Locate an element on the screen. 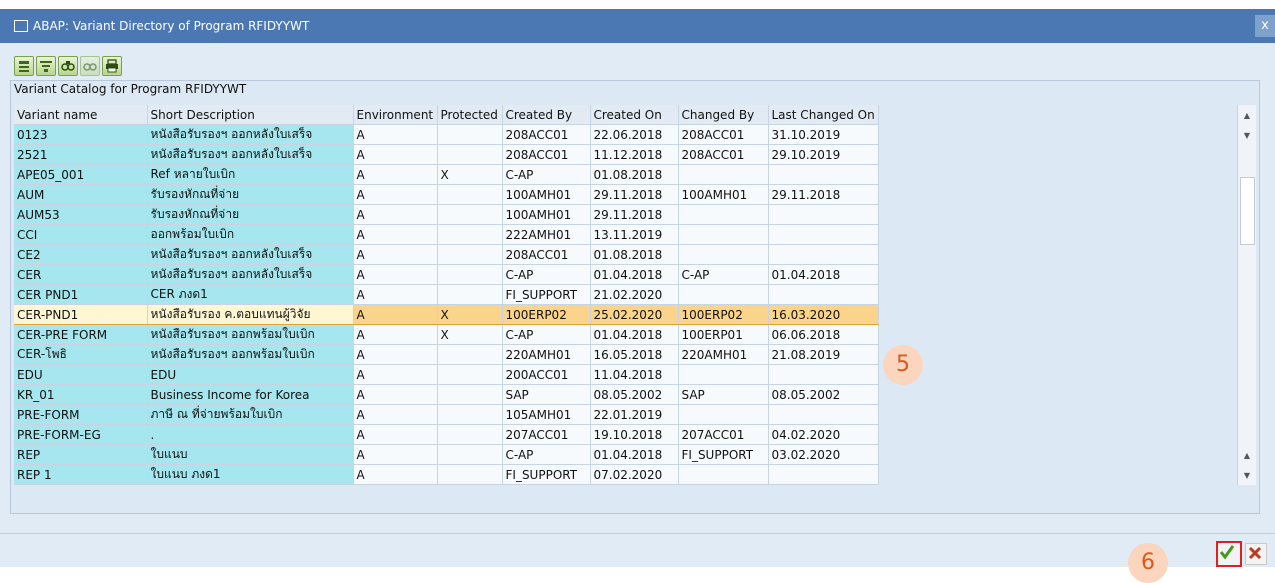 This screenshot has width=1275, height=583. table-row: CCI ออกพร้อมใบเบิก A 222AMH01 13.11.2019 is located at coordinates (446, 234).